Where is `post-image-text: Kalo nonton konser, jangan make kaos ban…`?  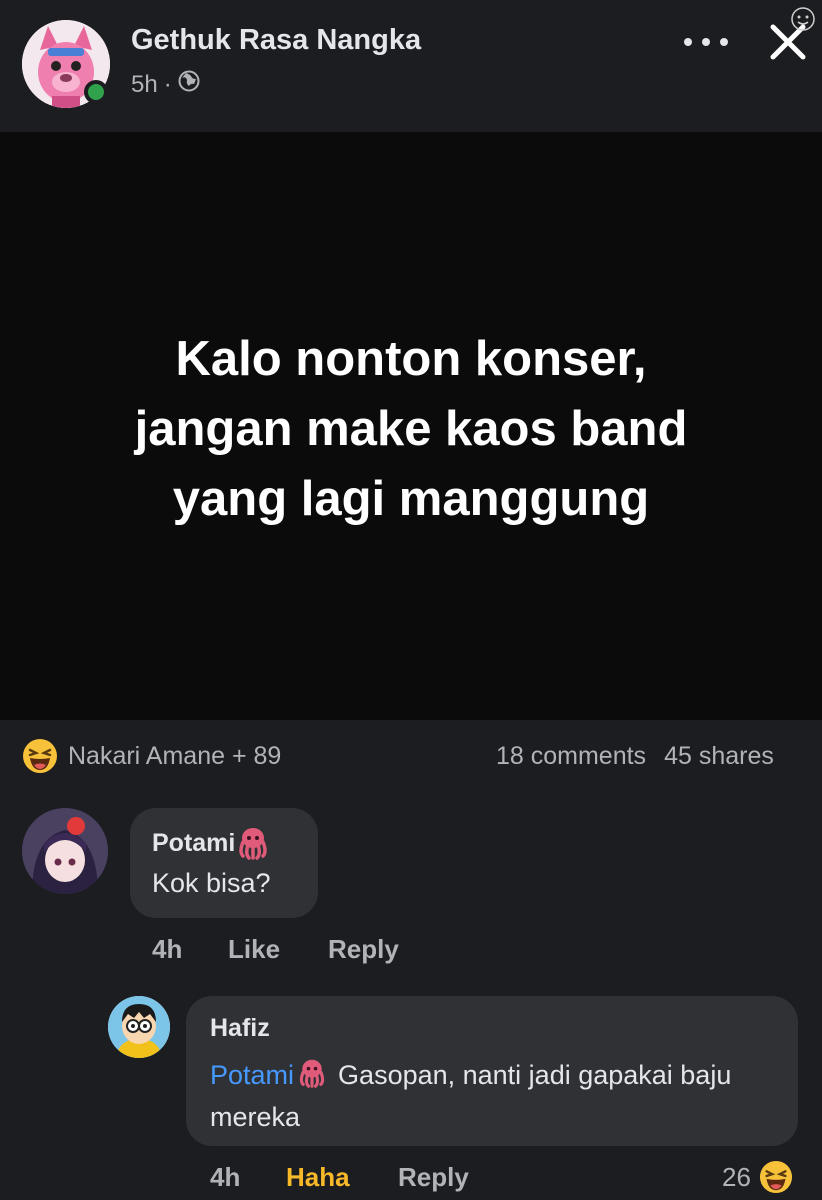
post-image-text: Kalo nonton konser, jangan make kaos ban… is located at coordinates (411, 429).